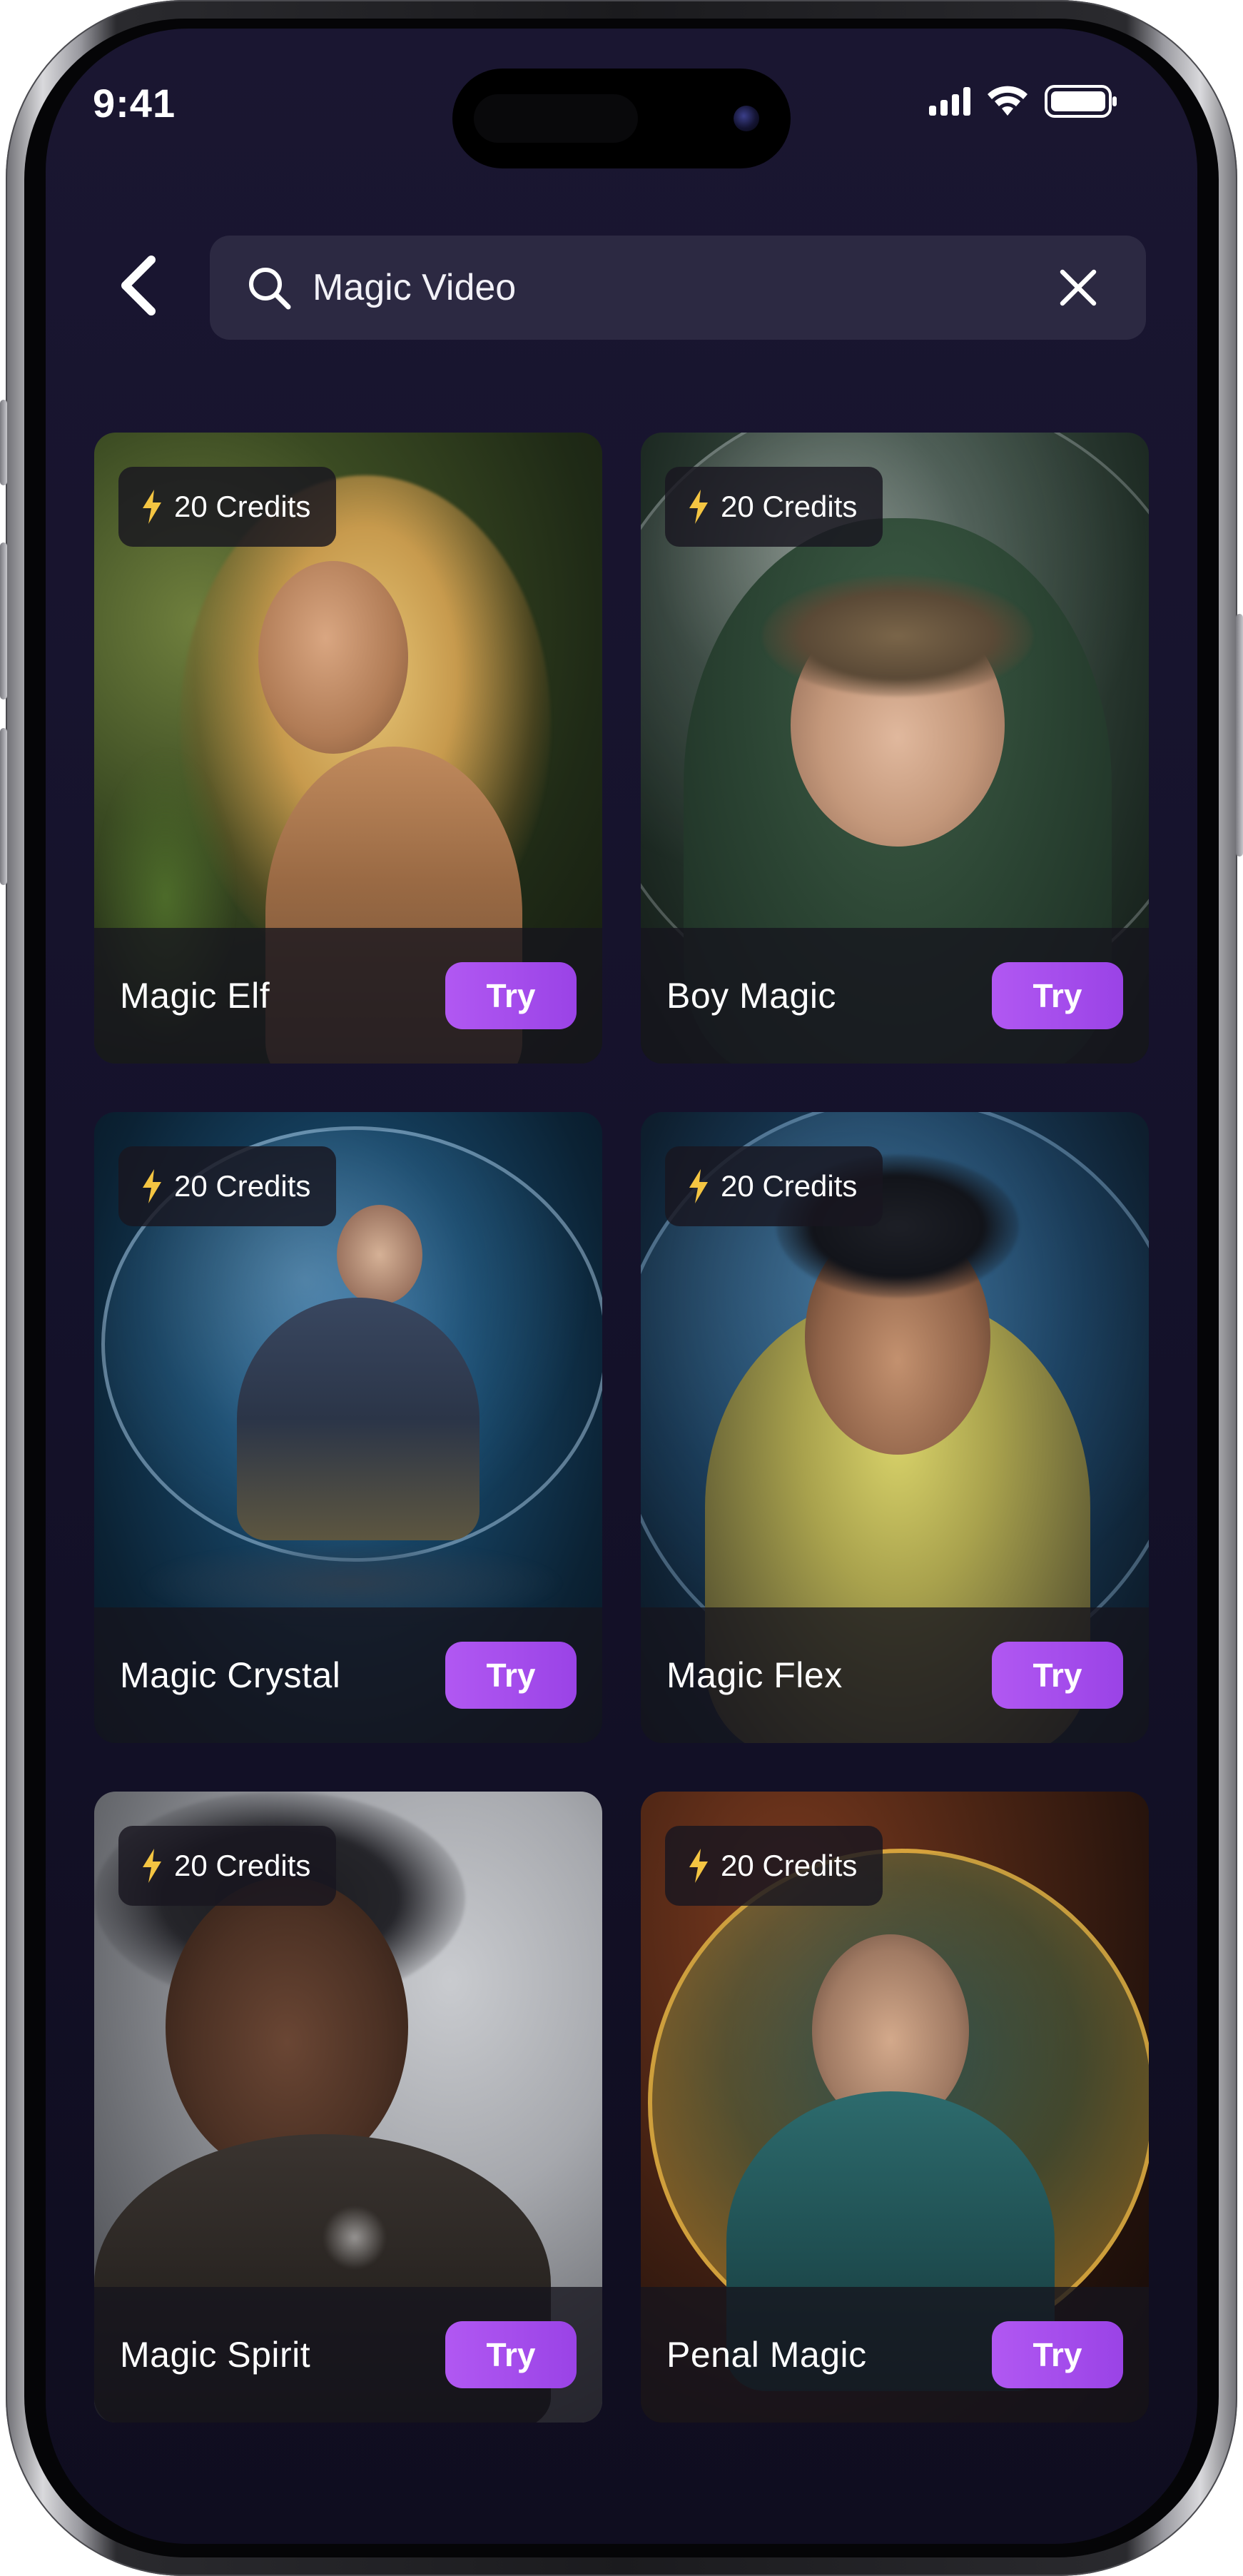 The width and height of the screenshot is (1243, 2576). I want to click on effect-card: 20 Credits Magic Flex Try, so click(895, 1427).